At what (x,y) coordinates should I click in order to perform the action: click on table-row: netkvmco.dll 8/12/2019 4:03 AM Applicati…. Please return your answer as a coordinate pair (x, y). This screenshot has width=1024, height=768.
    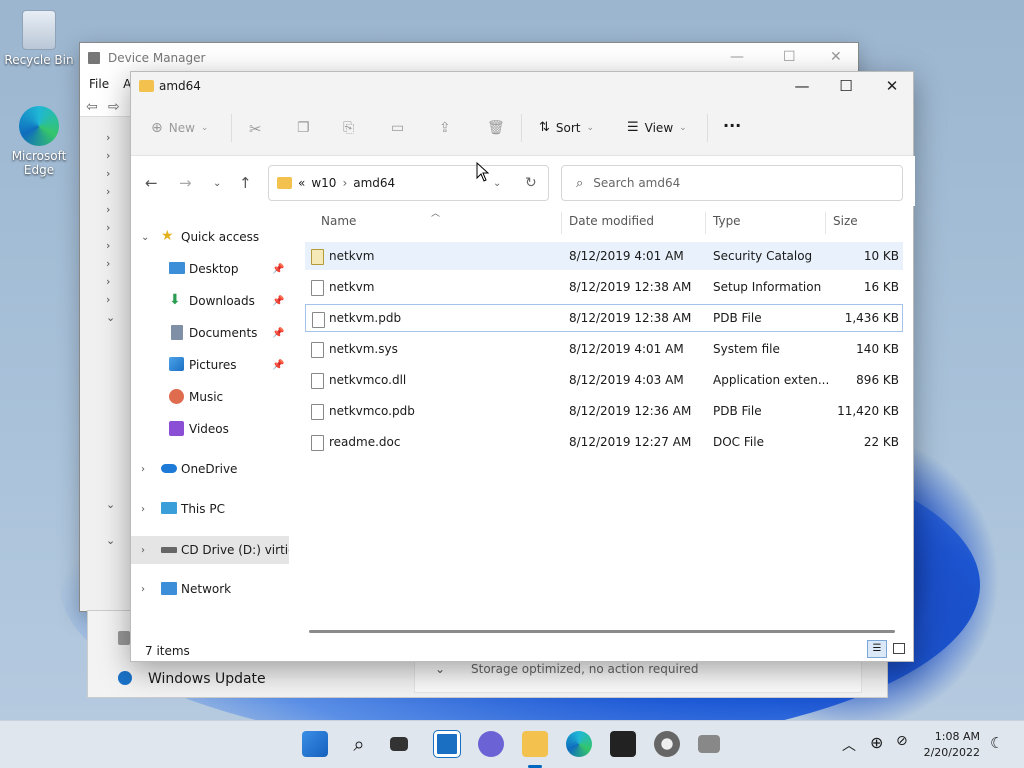
    Looking at the image, I should click on (604, 380).